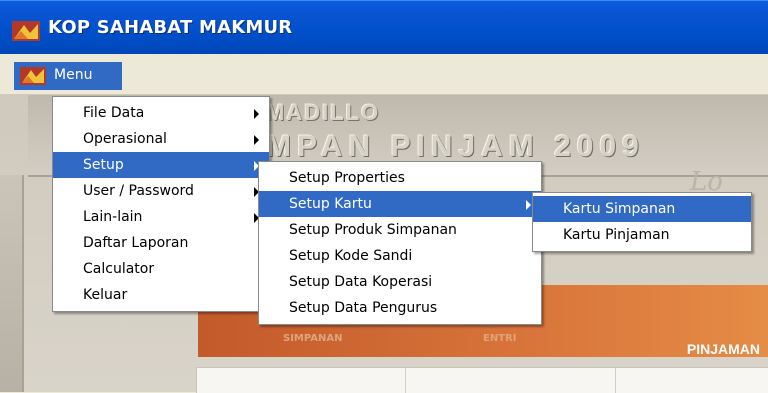 The height and width of the screenshot is (393, 768). I want to click on menu-item-label: Lain-lain, so click(113, 217).